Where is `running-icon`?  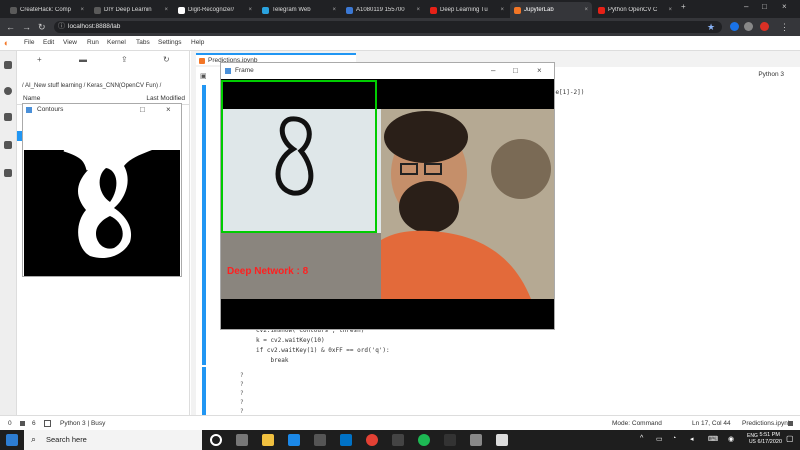
running-icon is located at coordinates (8, 91).